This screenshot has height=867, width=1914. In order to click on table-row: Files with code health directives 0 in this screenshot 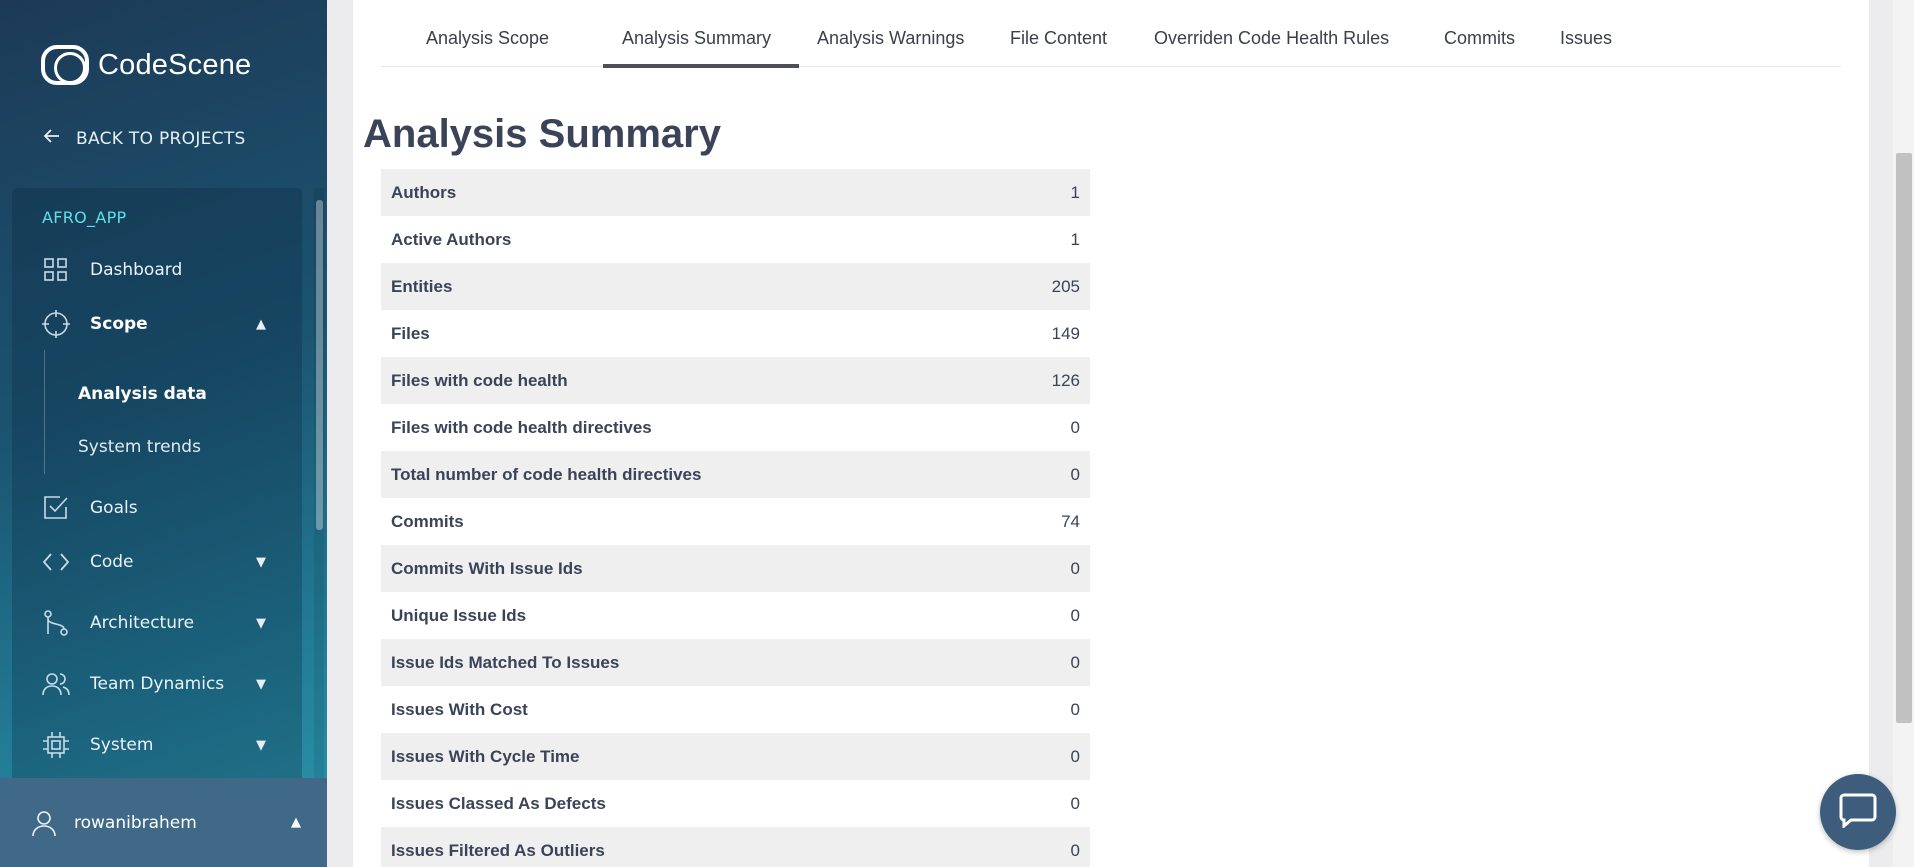, I will do `click(735, 427)`.